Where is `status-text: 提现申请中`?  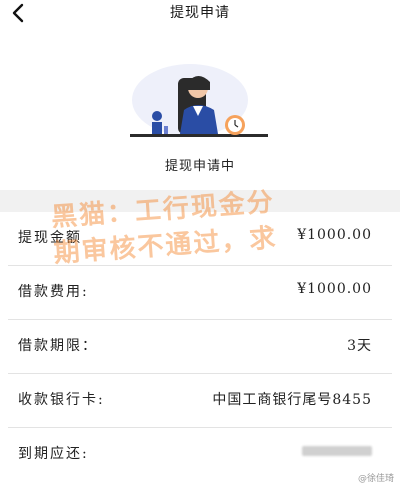
status-text: 提现申请中 is located at coordinates (199, 166).